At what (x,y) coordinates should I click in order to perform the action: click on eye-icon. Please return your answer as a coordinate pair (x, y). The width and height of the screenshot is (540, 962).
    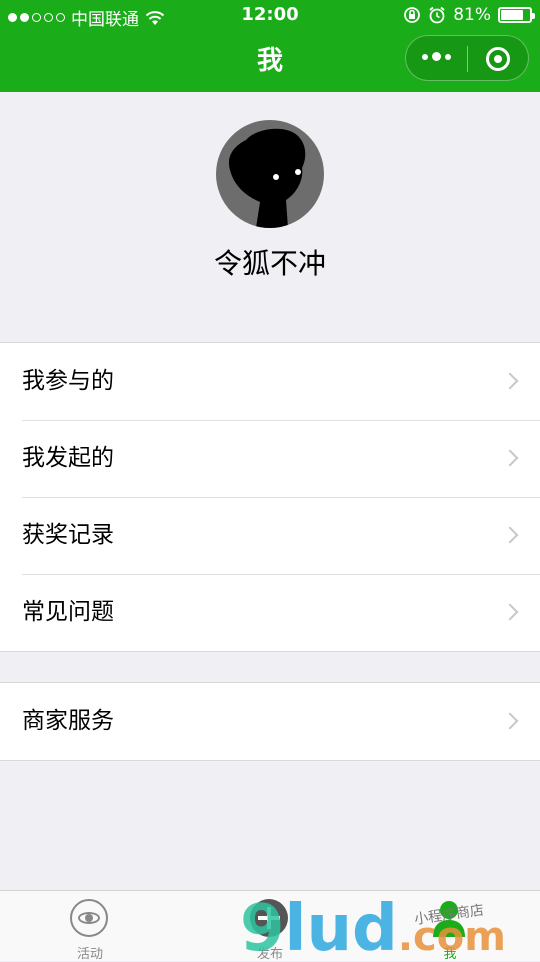
    Looking at the image, I should click on (89, 918).